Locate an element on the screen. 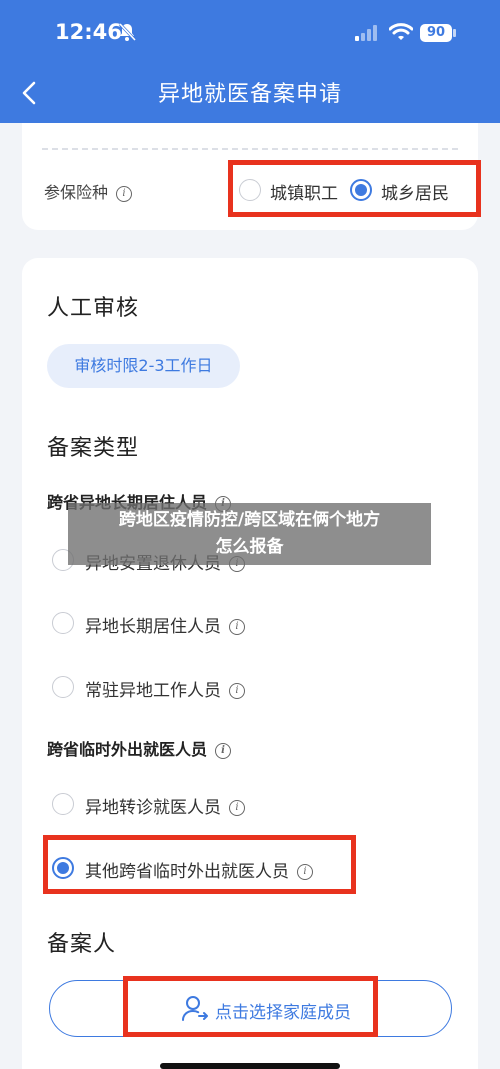  home-indicator is located at coordinates (250, 1066).